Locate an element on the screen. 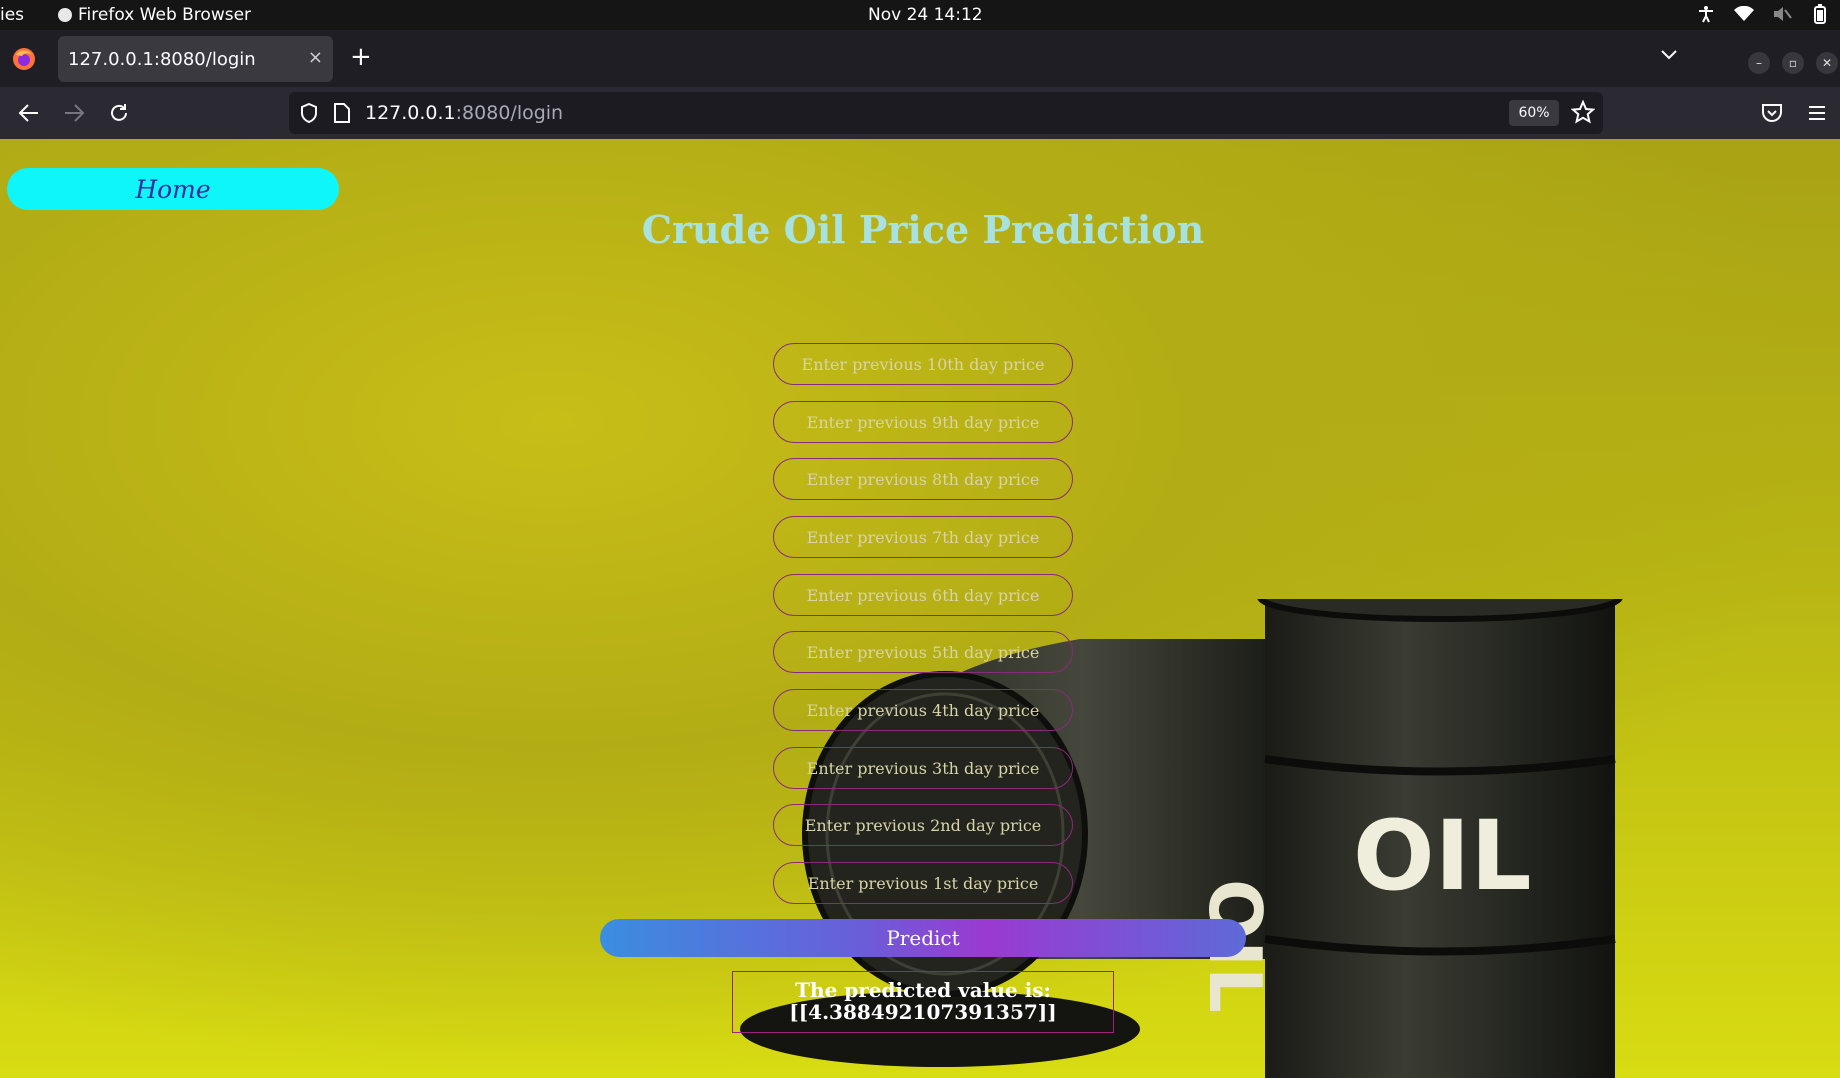 This screenshot has width=1840, height=1078. back-icon is located at coordinates (29, 113).